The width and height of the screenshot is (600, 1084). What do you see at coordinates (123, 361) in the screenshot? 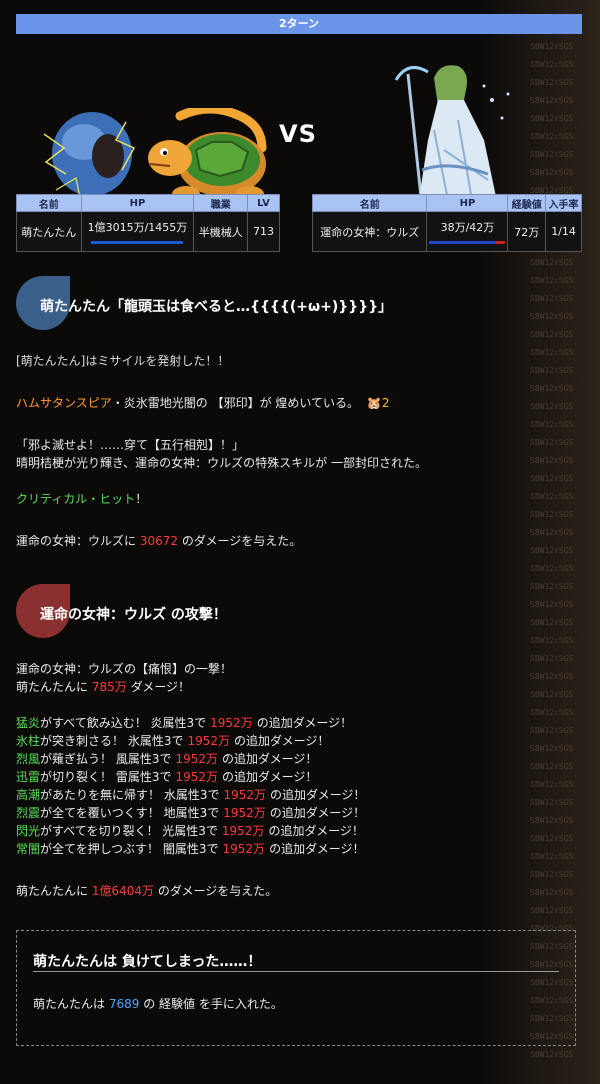
I see `log-line: [萌たんたん]はミサイルを発射した！！` at bounding box center [123, 361].